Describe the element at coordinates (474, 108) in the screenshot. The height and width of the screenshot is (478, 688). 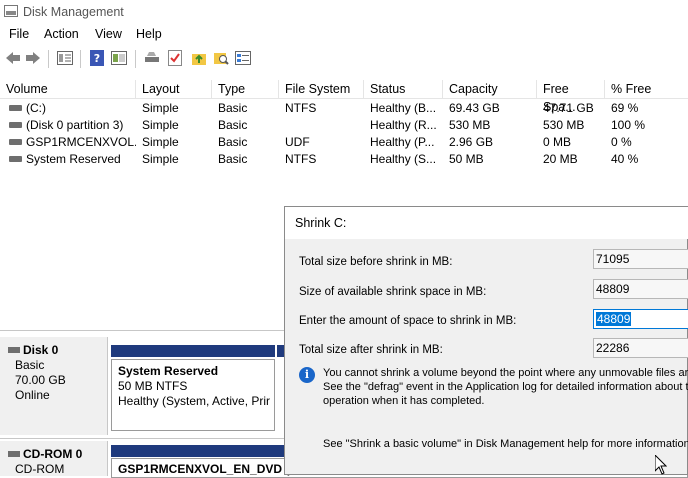
I see `cell-capacity: 69.43 GB` at that location.